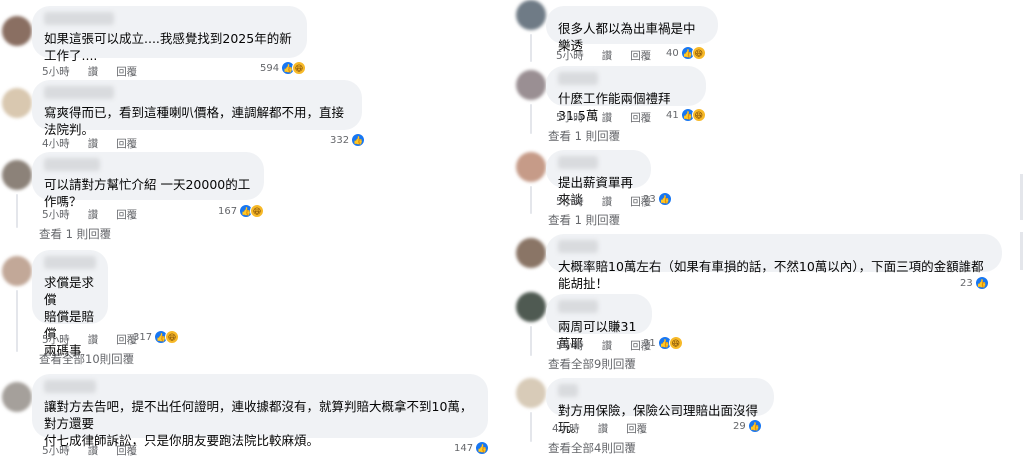 The image size is (1024, 459). Describe the element at coordinates (70, 304) in the screenshot. I see `comment-bubble: 求償是求償 賠償是賠償 兩碼事` at that location.